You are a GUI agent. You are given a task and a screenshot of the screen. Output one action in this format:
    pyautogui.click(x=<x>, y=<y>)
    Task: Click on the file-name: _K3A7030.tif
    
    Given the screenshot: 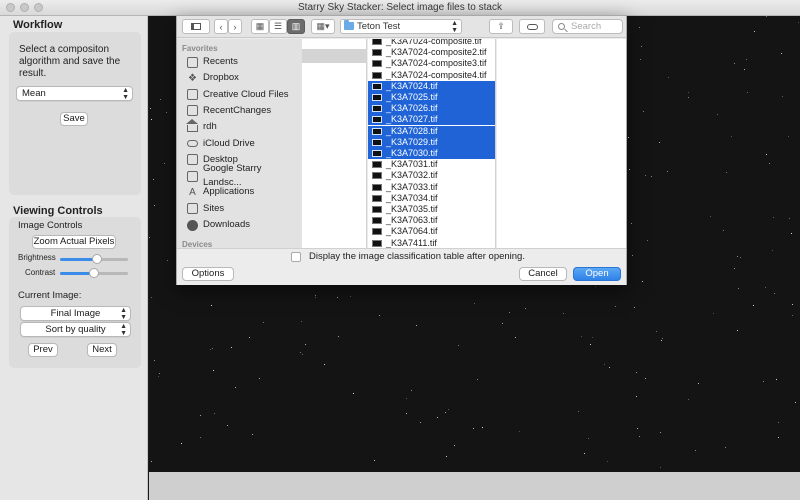 What is the action you would take?
    pyautogui.click(x=412, y=153)
    